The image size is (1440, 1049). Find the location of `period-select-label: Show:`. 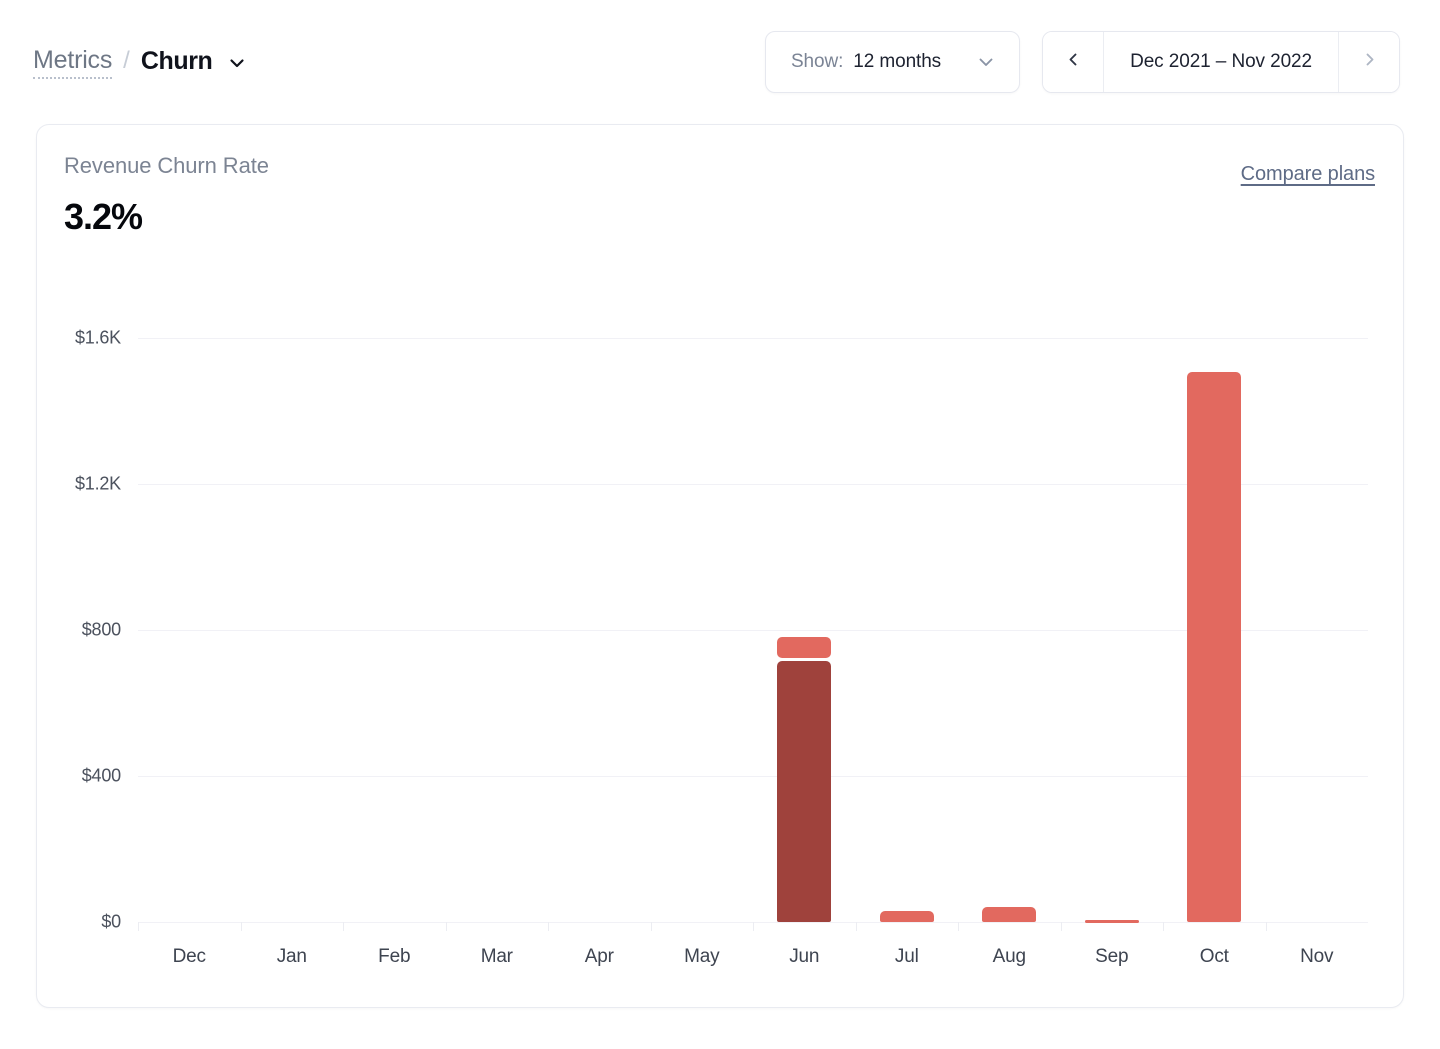

period-select-label: Show: is located at coordinates (817, 61).